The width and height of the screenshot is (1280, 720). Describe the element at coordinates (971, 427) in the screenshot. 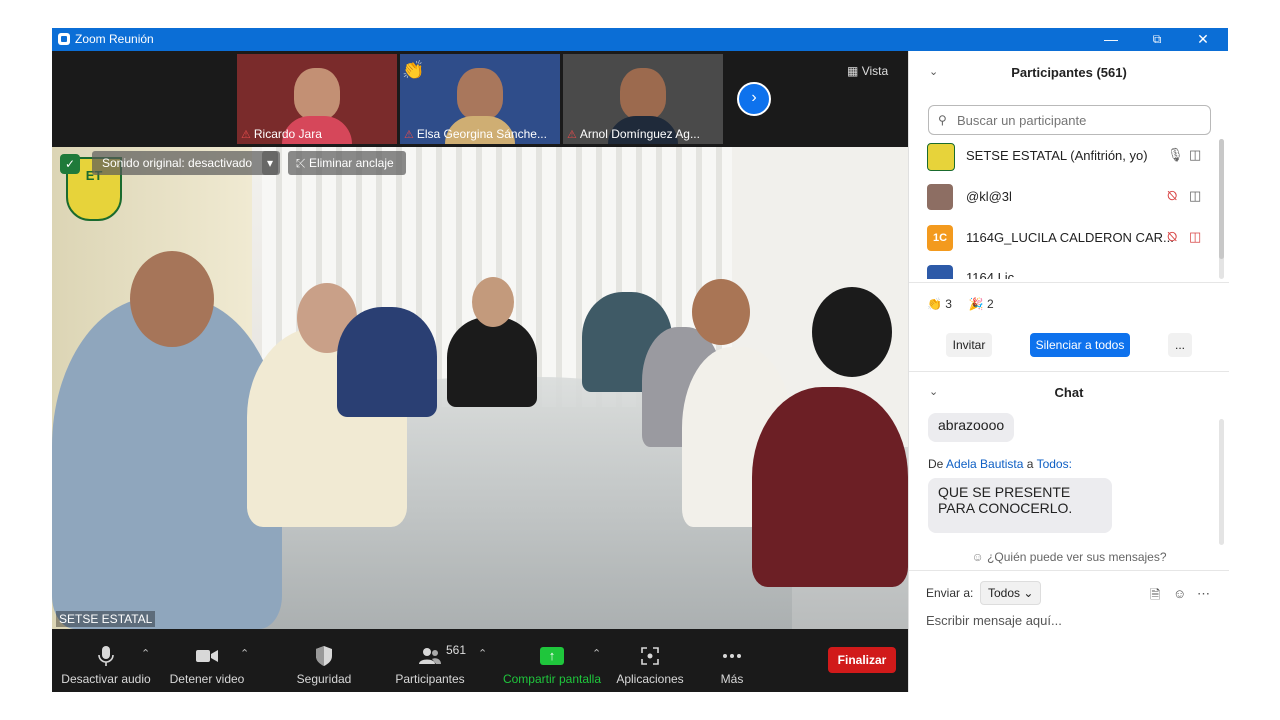

I see `chat-message-bubble: abrazoooo` at that location.